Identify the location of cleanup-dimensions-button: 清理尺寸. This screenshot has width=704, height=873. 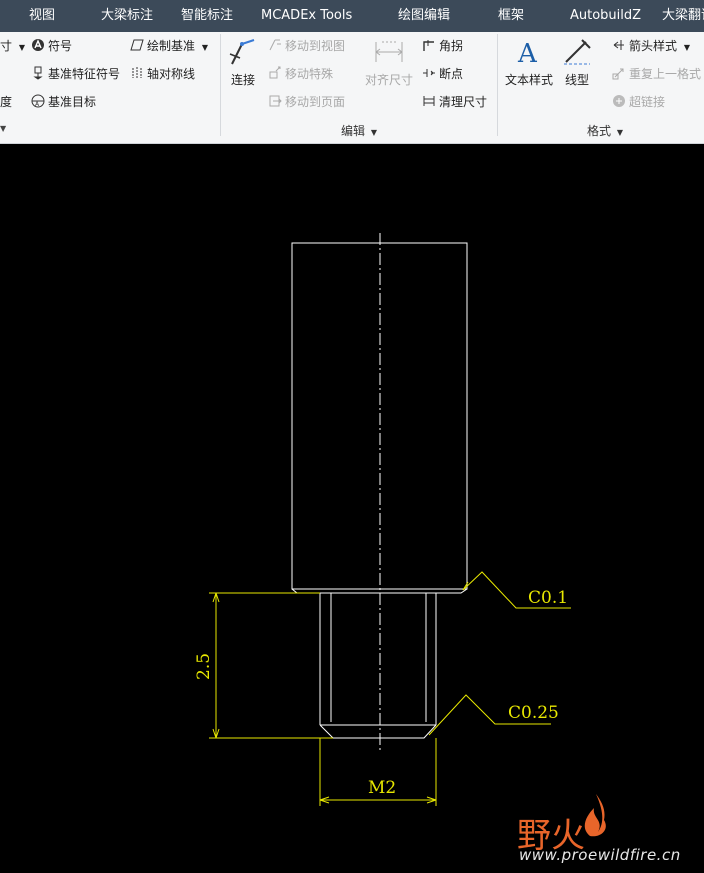
(454, 102).